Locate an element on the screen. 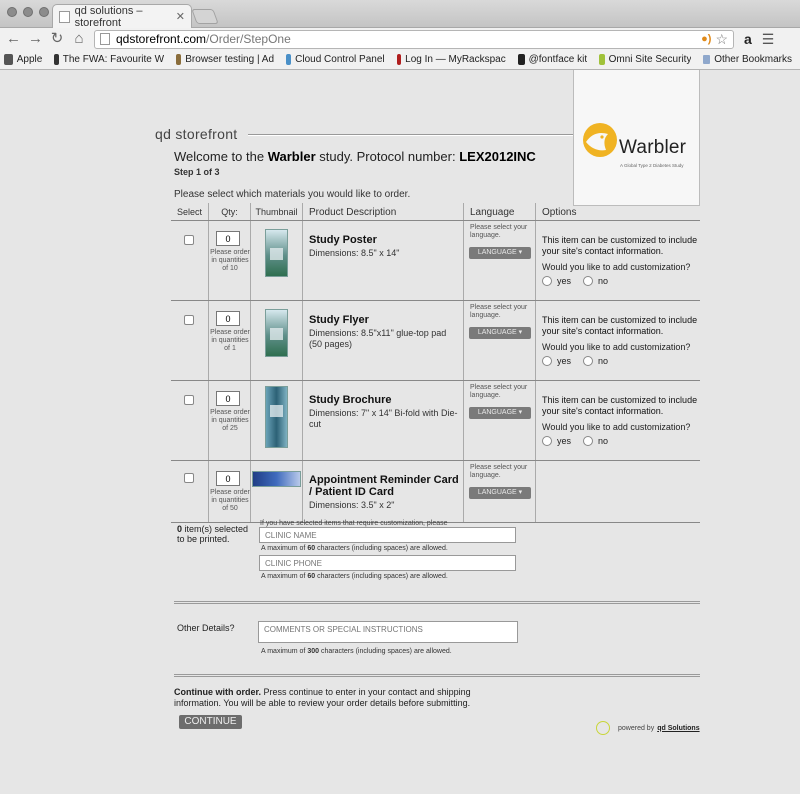 This screenshot has height=794, width=800. rss-icon: ●) is located at coordinates (706, 39).